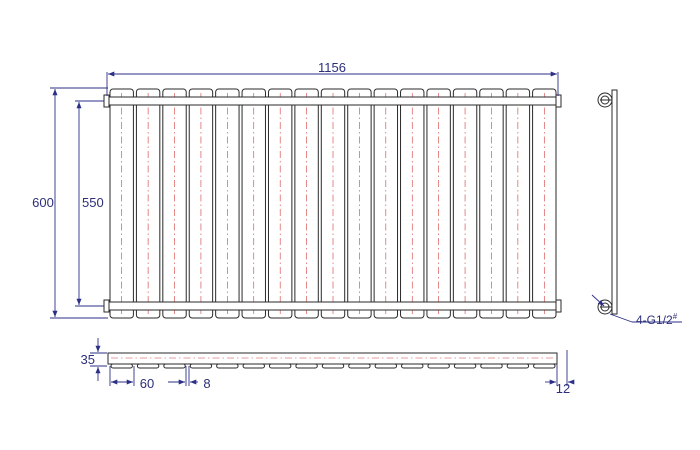  Describe the element at coordinates (332, 306) in the screenshot. I see `bottom-header` at that location.